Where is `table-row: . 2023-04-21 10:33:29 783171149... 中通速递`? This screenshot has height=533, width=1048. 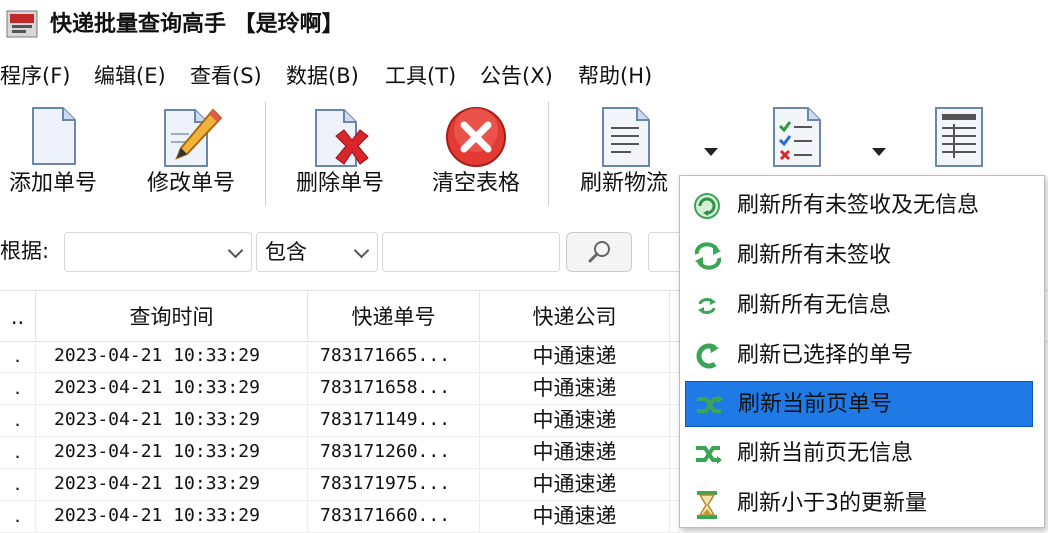 table-row: . 2023-04-21 10:33:29 783171149... 中通速递 is located at coordinates (340, 420).